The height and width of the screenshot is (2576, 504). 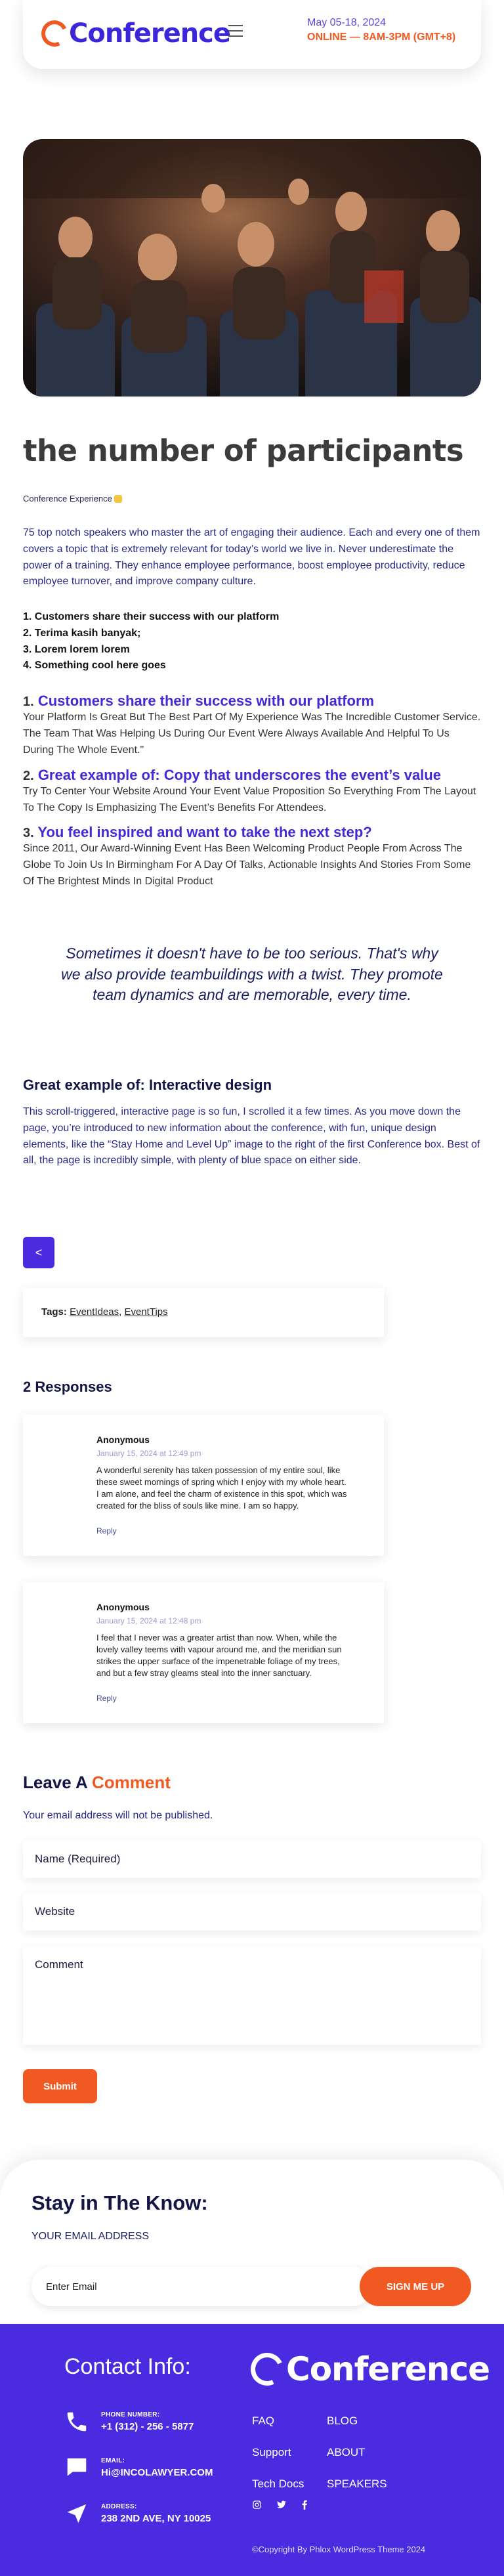 What do you see at coordinates (243, 450) in the screenshot?
I see `post-title: the number of participants` at bounding box center [243, 450].